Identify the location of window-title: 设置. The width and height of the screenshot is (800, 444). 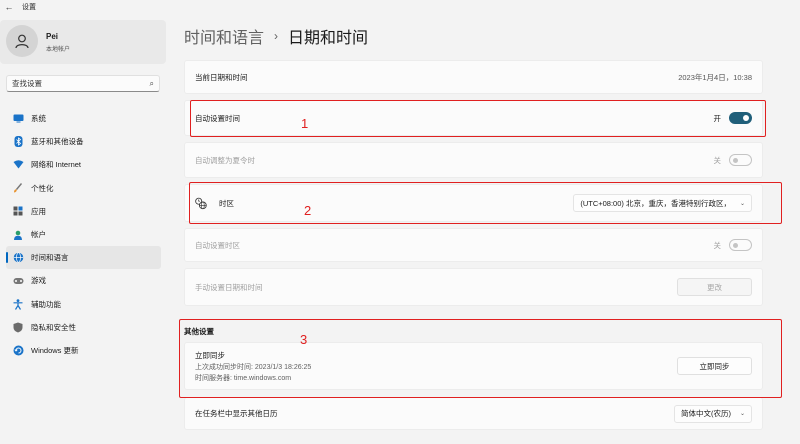
(29, 7).